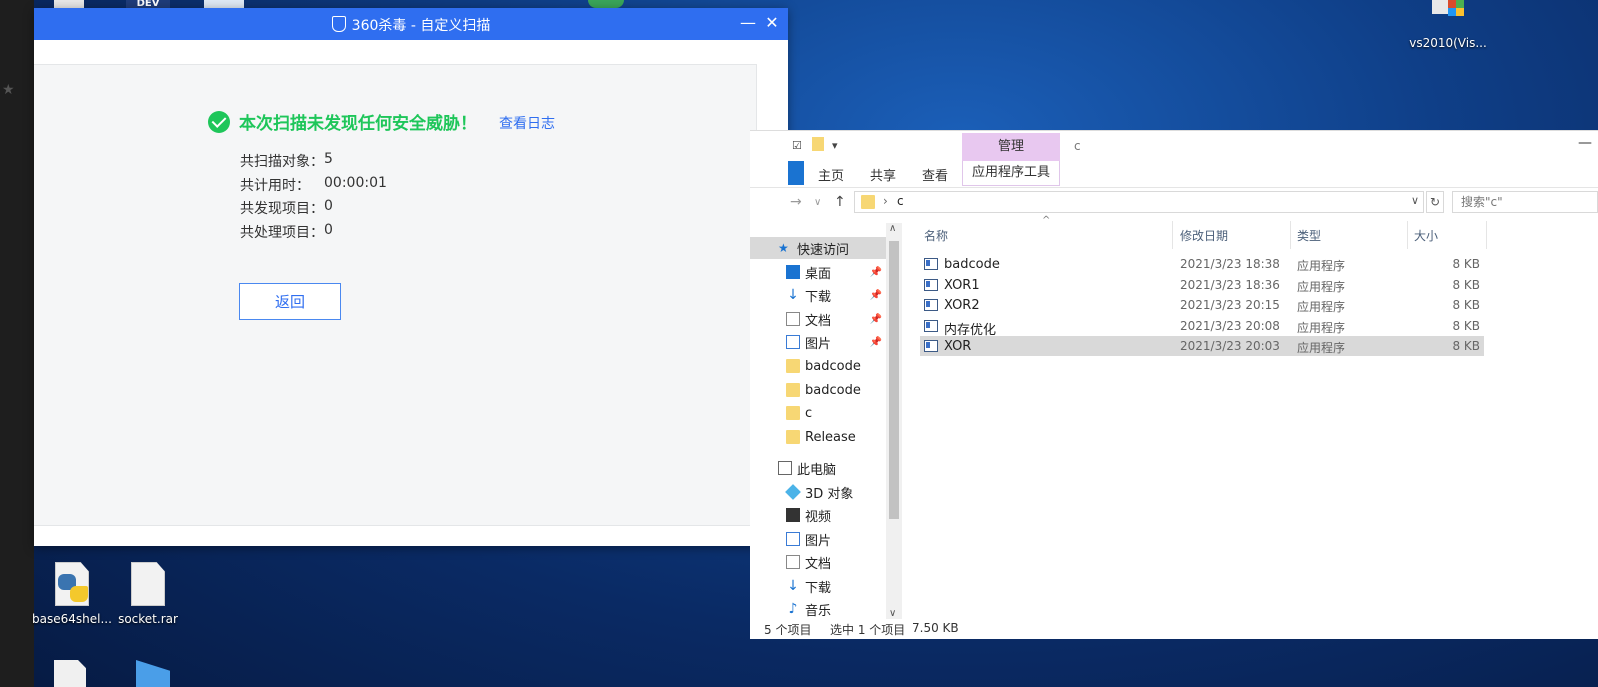 The image size is (1598, 687). What do you see at coordinates (835, 145) in the screenshot?
I see `customize-qa-icon: ▾` at bounding box center [835, 145].